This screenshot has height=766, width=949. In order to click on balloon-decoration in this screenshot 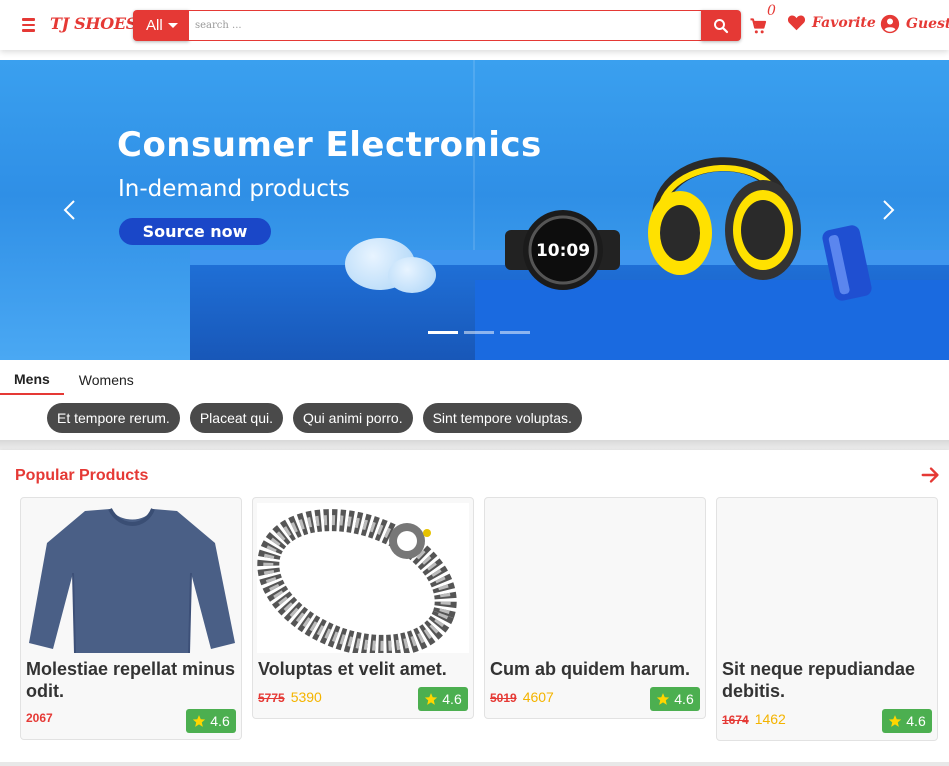, I will do `click(412, 275)`.